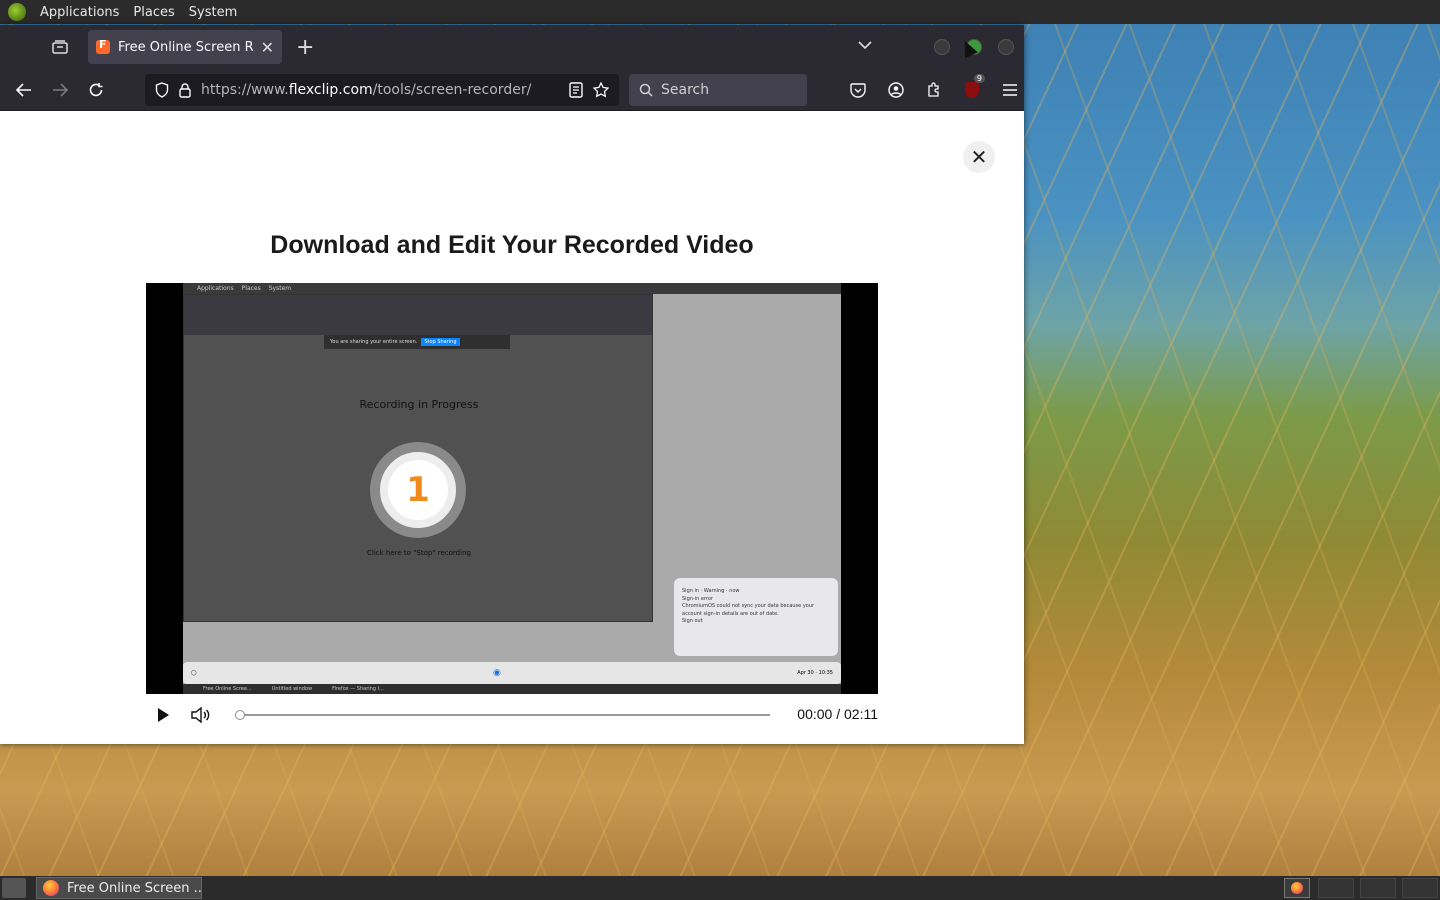 Image resolution: width=1440 pixels, height=900 pixels. What do you see at coordinates (1006, 47) in the screenshot?
I see `close-window-button` at bounding box center [1006, 47].